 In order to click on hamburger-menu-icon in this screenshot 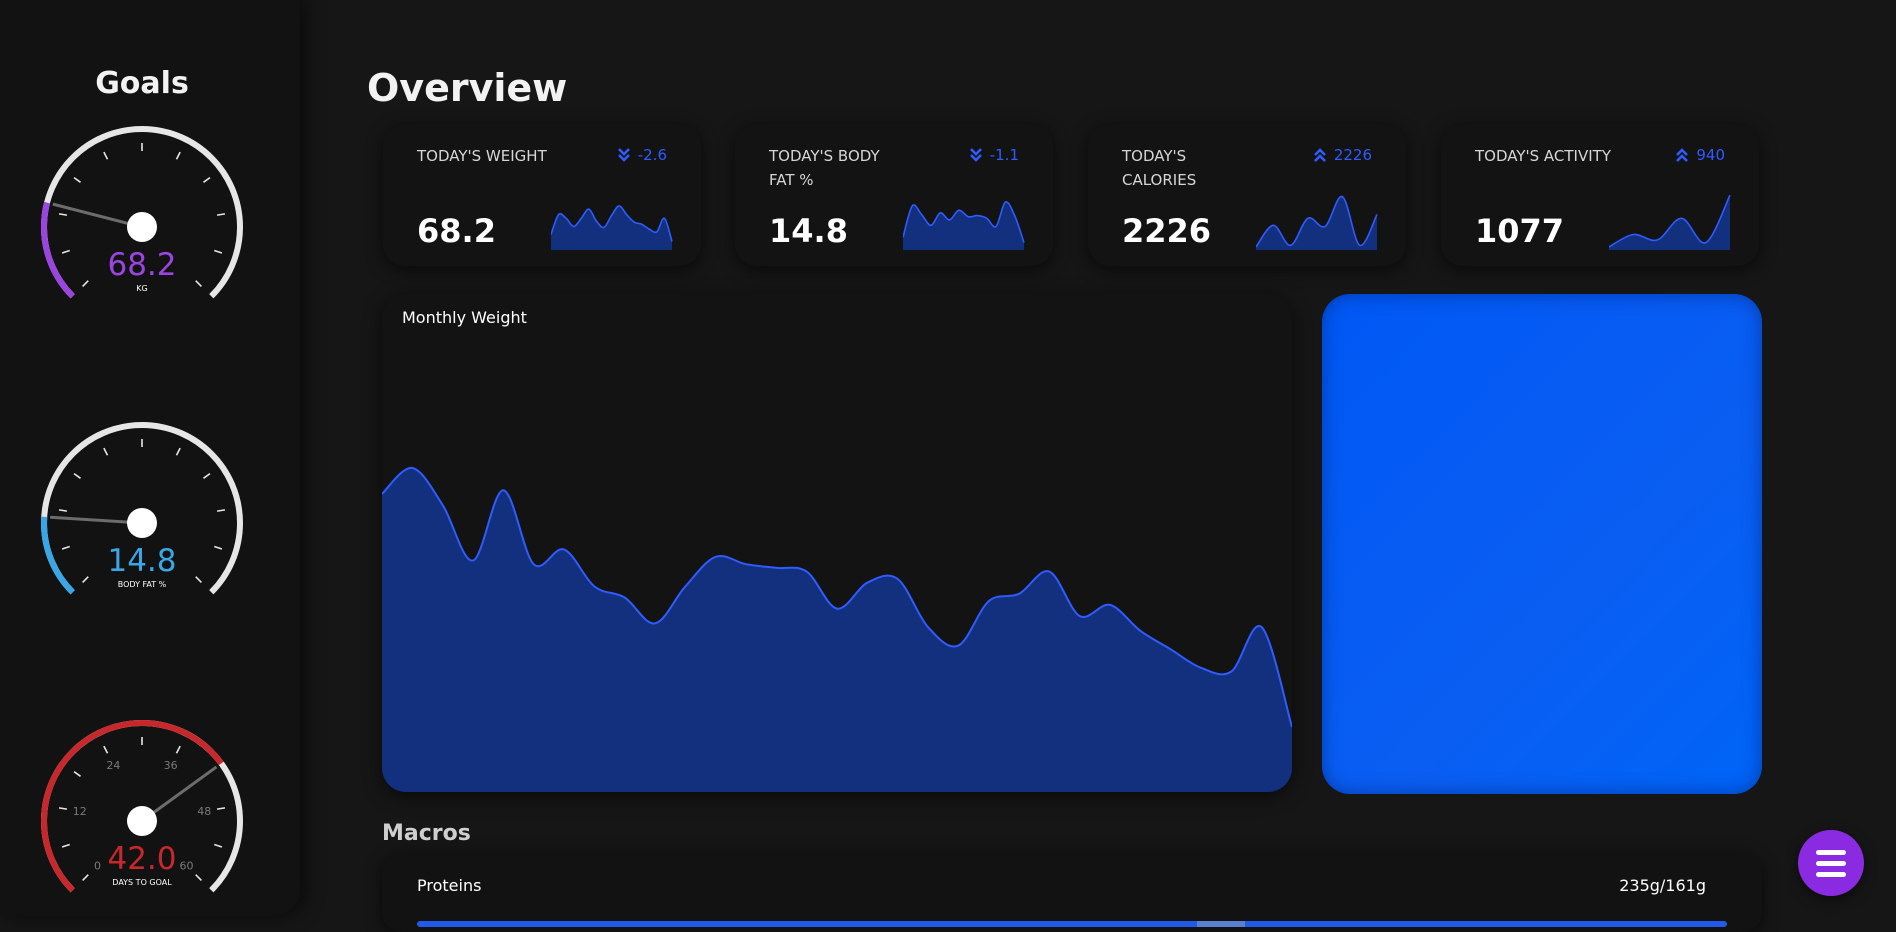, I will do `click(1831, 863)`.